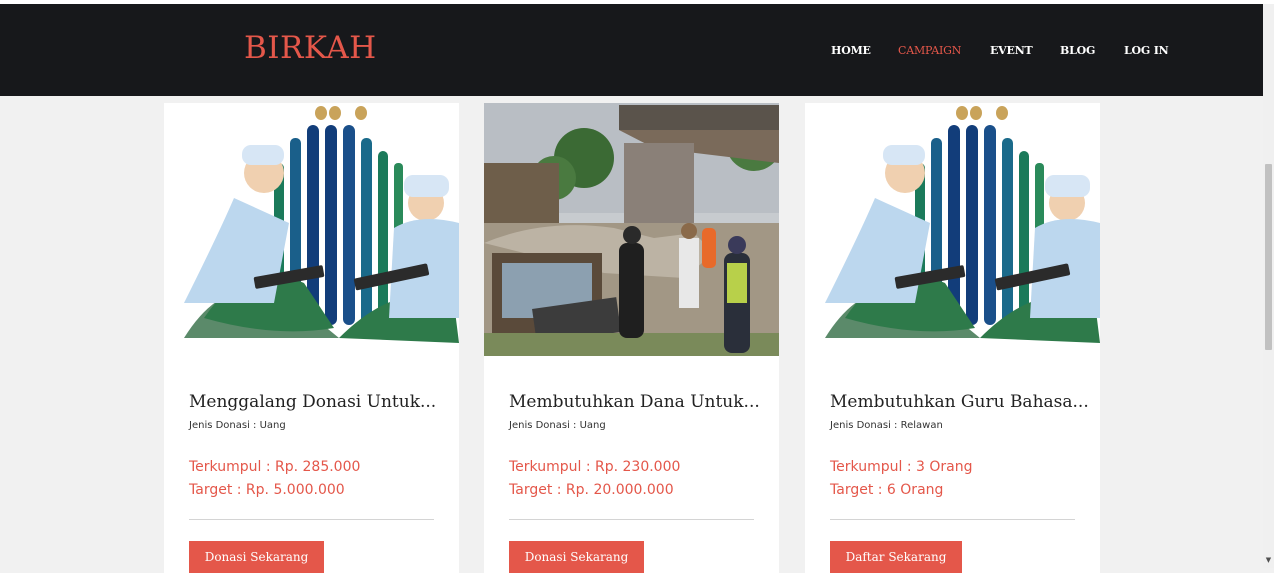 The height and width of the screenshot is (573, 1274). What do you see at coordinates (591, 490) in the screenshot?
I see `campaign-target: Target : Rp. 20.000.000` at bounding box center [591, 490].